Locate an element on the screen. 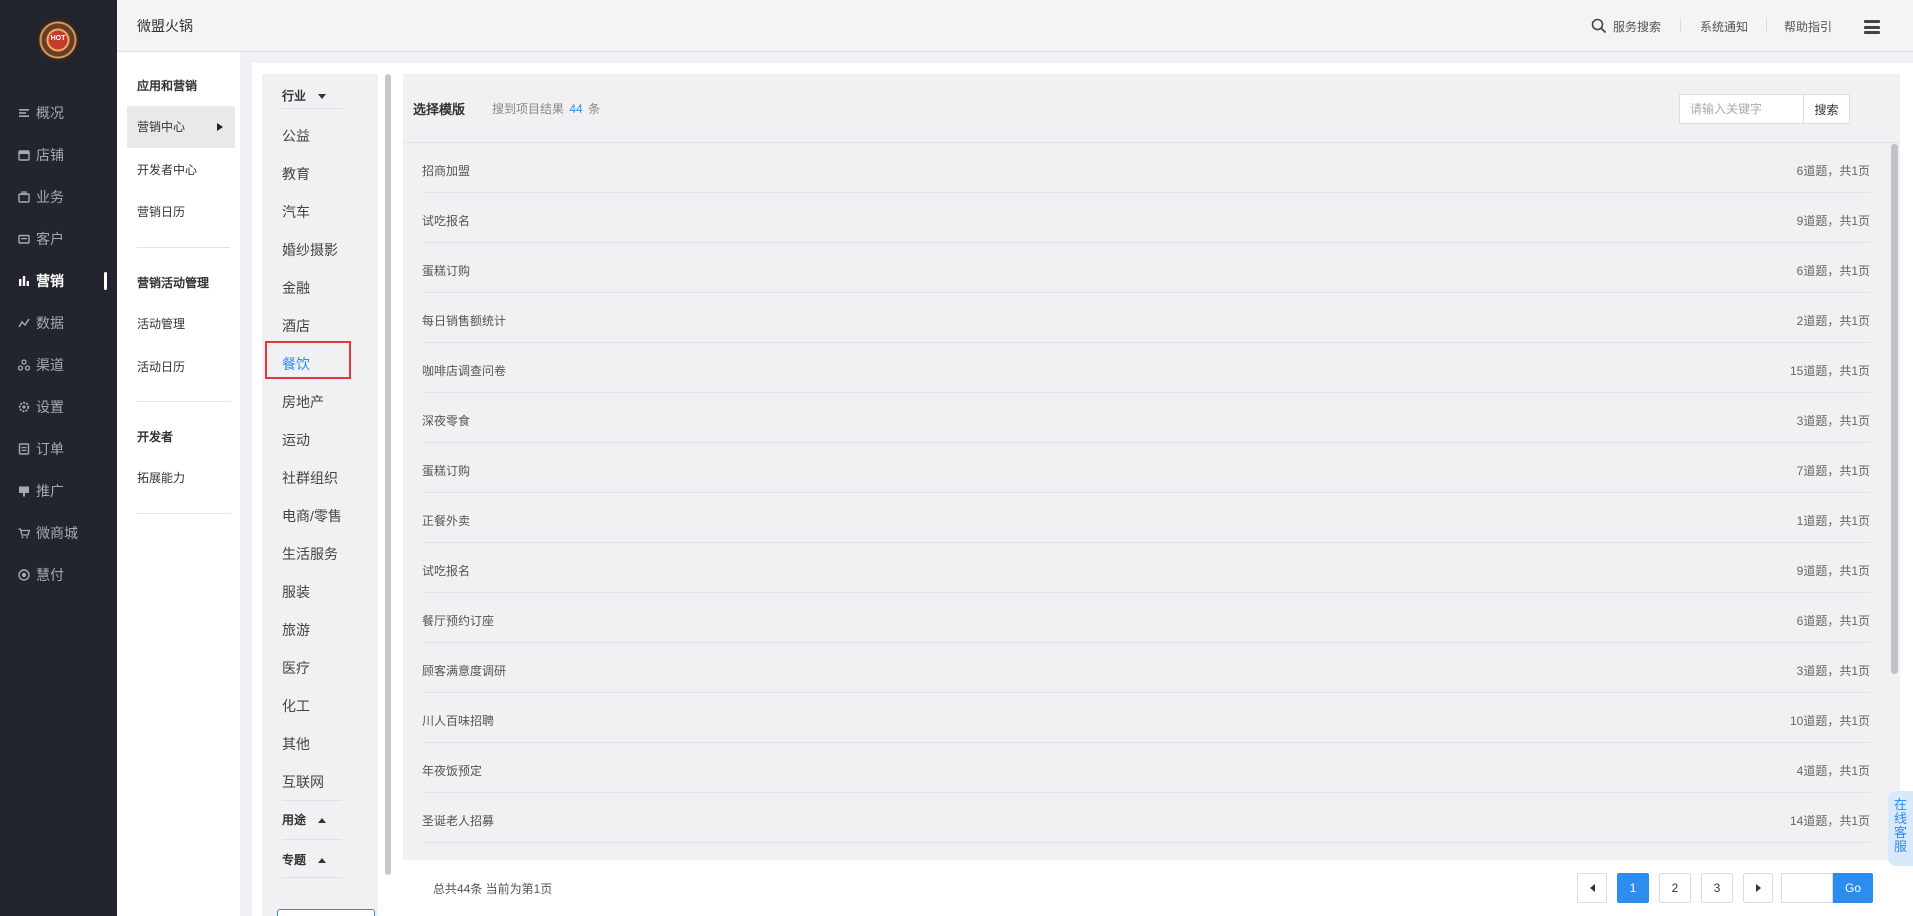 The width and height of the screenshot is (1913, 916). category-item: 其他 is located at coordinates (296, 744).